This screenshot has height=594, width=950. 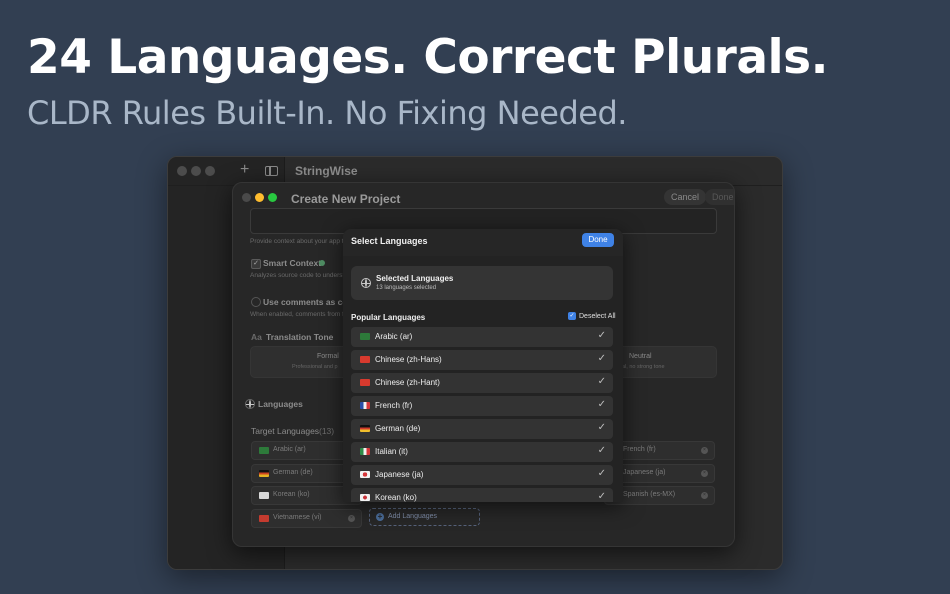 I want to click on language-row-zh-hans: Chinese (zh-Hans) ✓, so click(x=482, y=360).